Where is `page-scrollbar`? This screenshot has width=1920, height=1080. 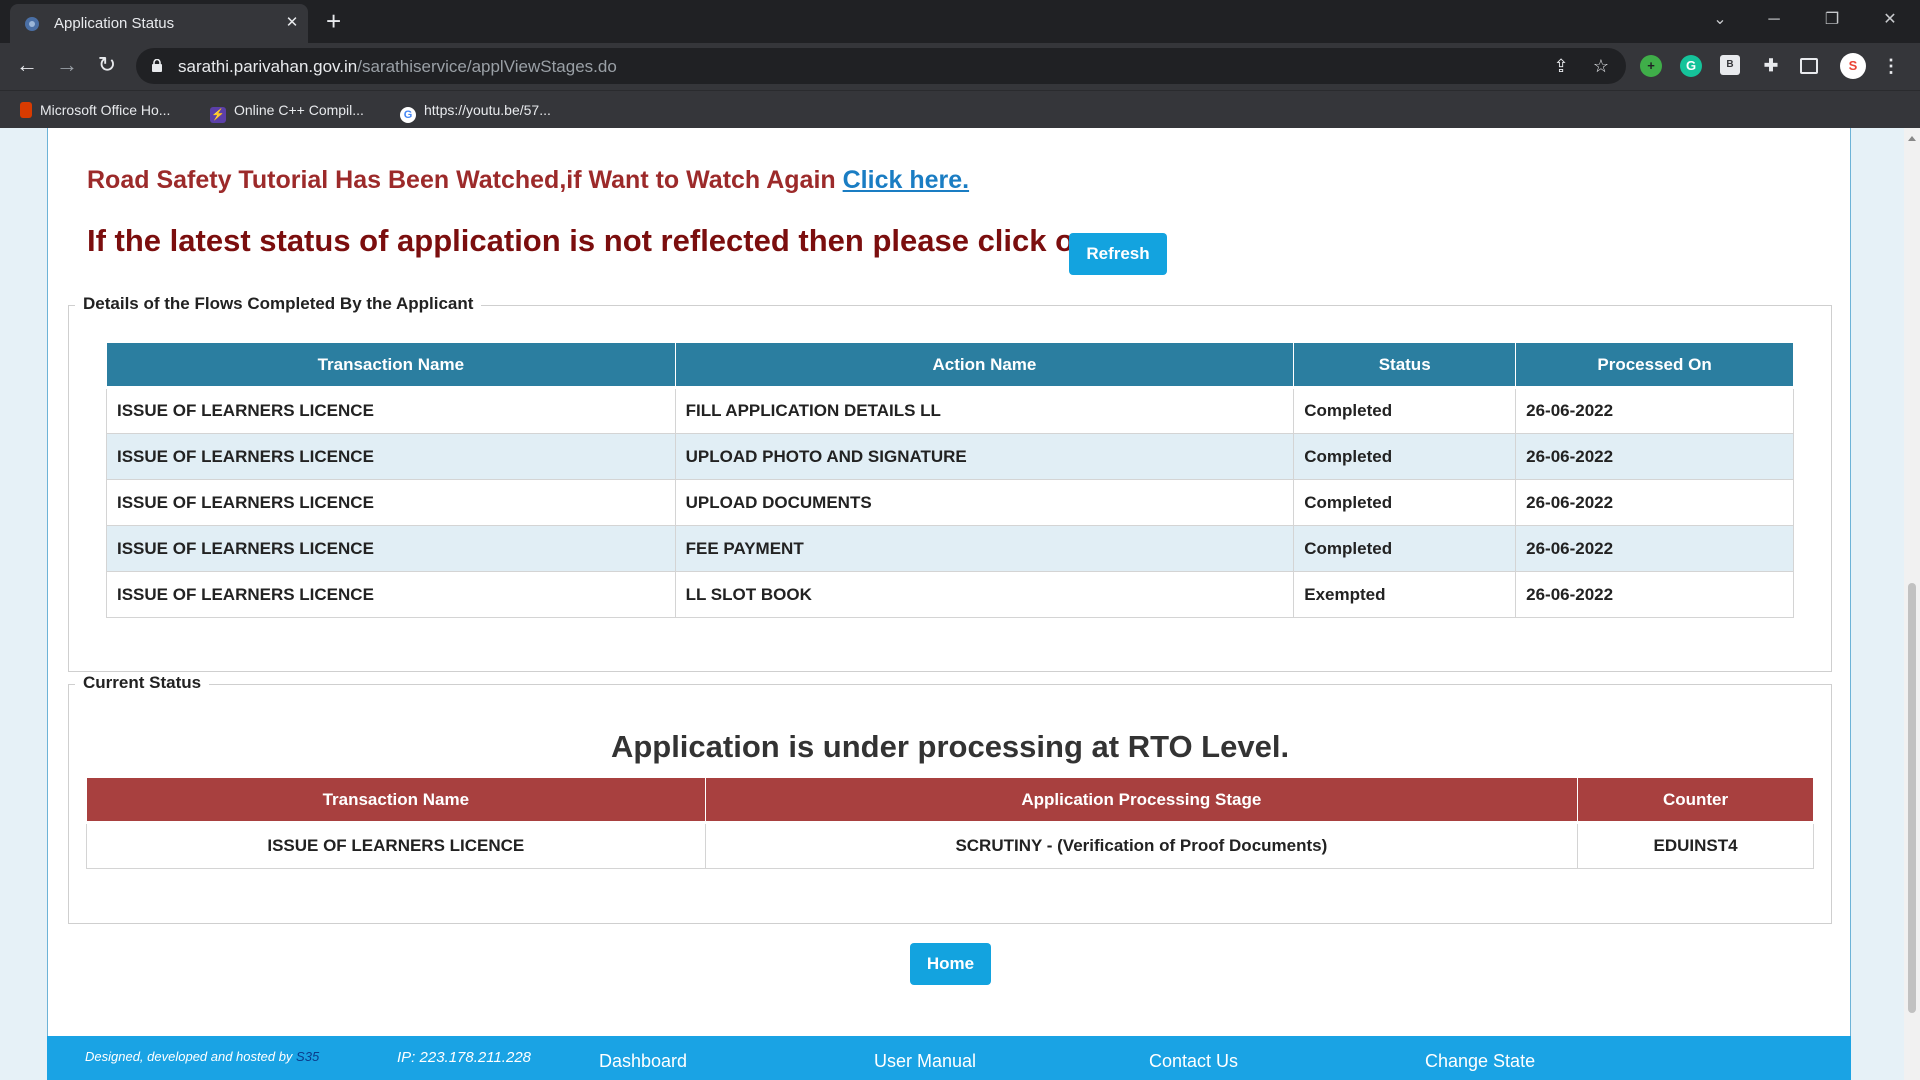
page-scrollbar is located at coordinates (1912, 604).